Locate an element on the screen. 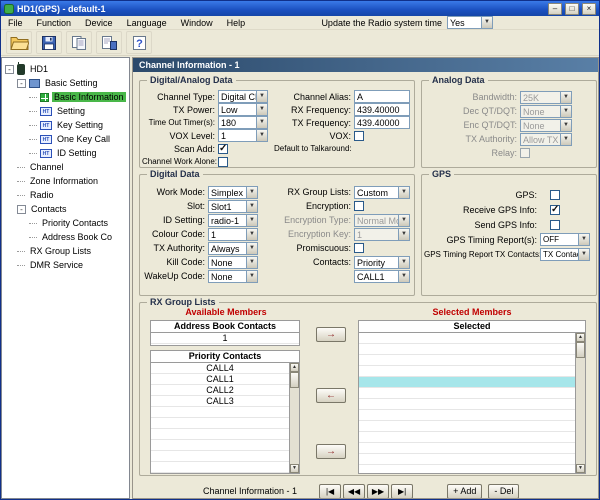  first-record-button: |◀ is located at coordinates (330, 490).